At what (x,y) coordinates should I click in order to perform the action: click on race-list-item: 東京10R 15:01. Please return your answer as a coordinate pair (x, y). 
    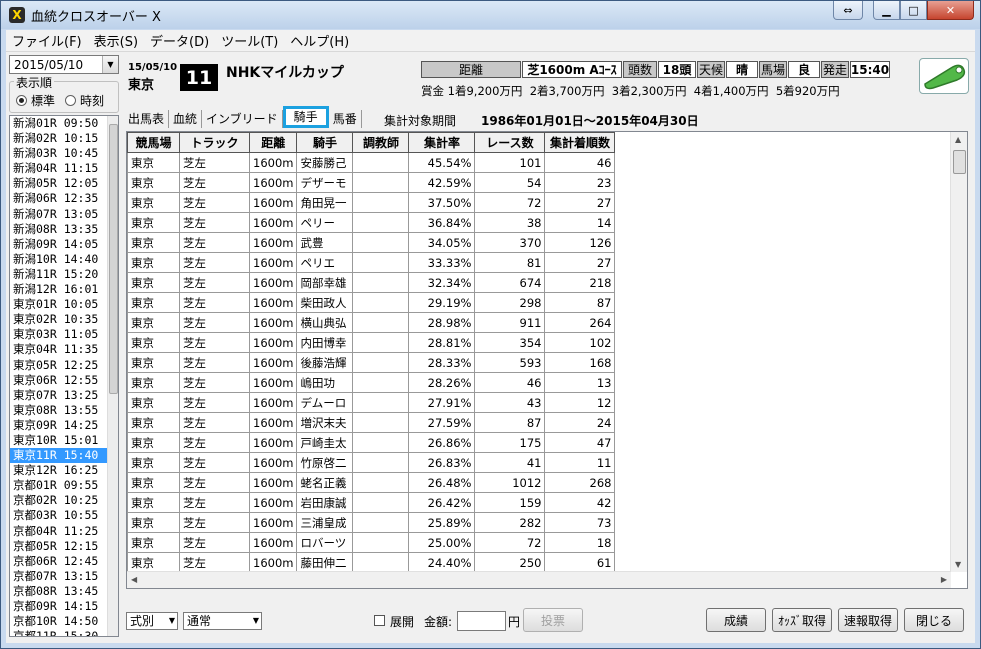
    Looking at the image, I should click on (64, 440).